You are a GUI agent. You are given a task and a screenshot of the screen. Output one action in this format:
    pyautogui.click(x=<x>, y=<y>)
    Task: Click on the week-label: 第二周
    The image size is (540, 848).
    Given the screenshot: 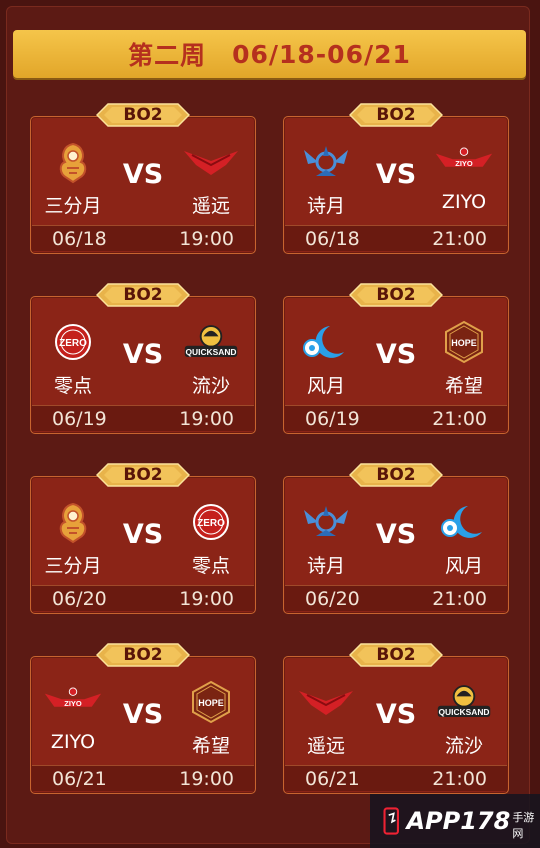 What is the action you would take?
    pyautogui.click(x=167, y=55)
    